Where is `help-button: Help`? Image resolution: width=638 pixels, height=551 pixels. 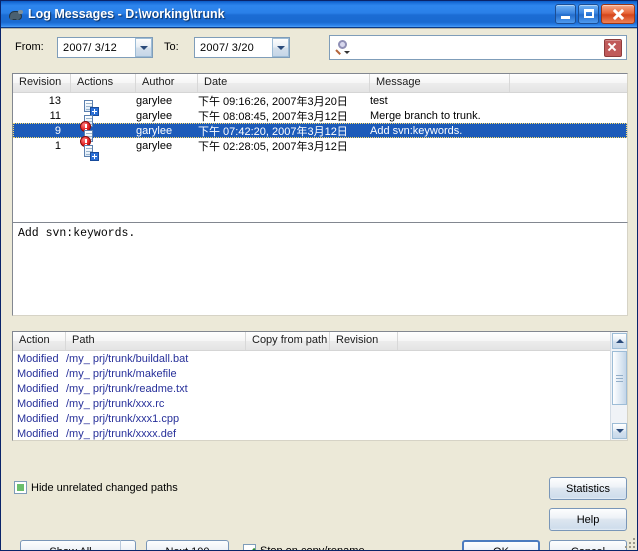
help-button: Help is located at coordinates (588, 519).